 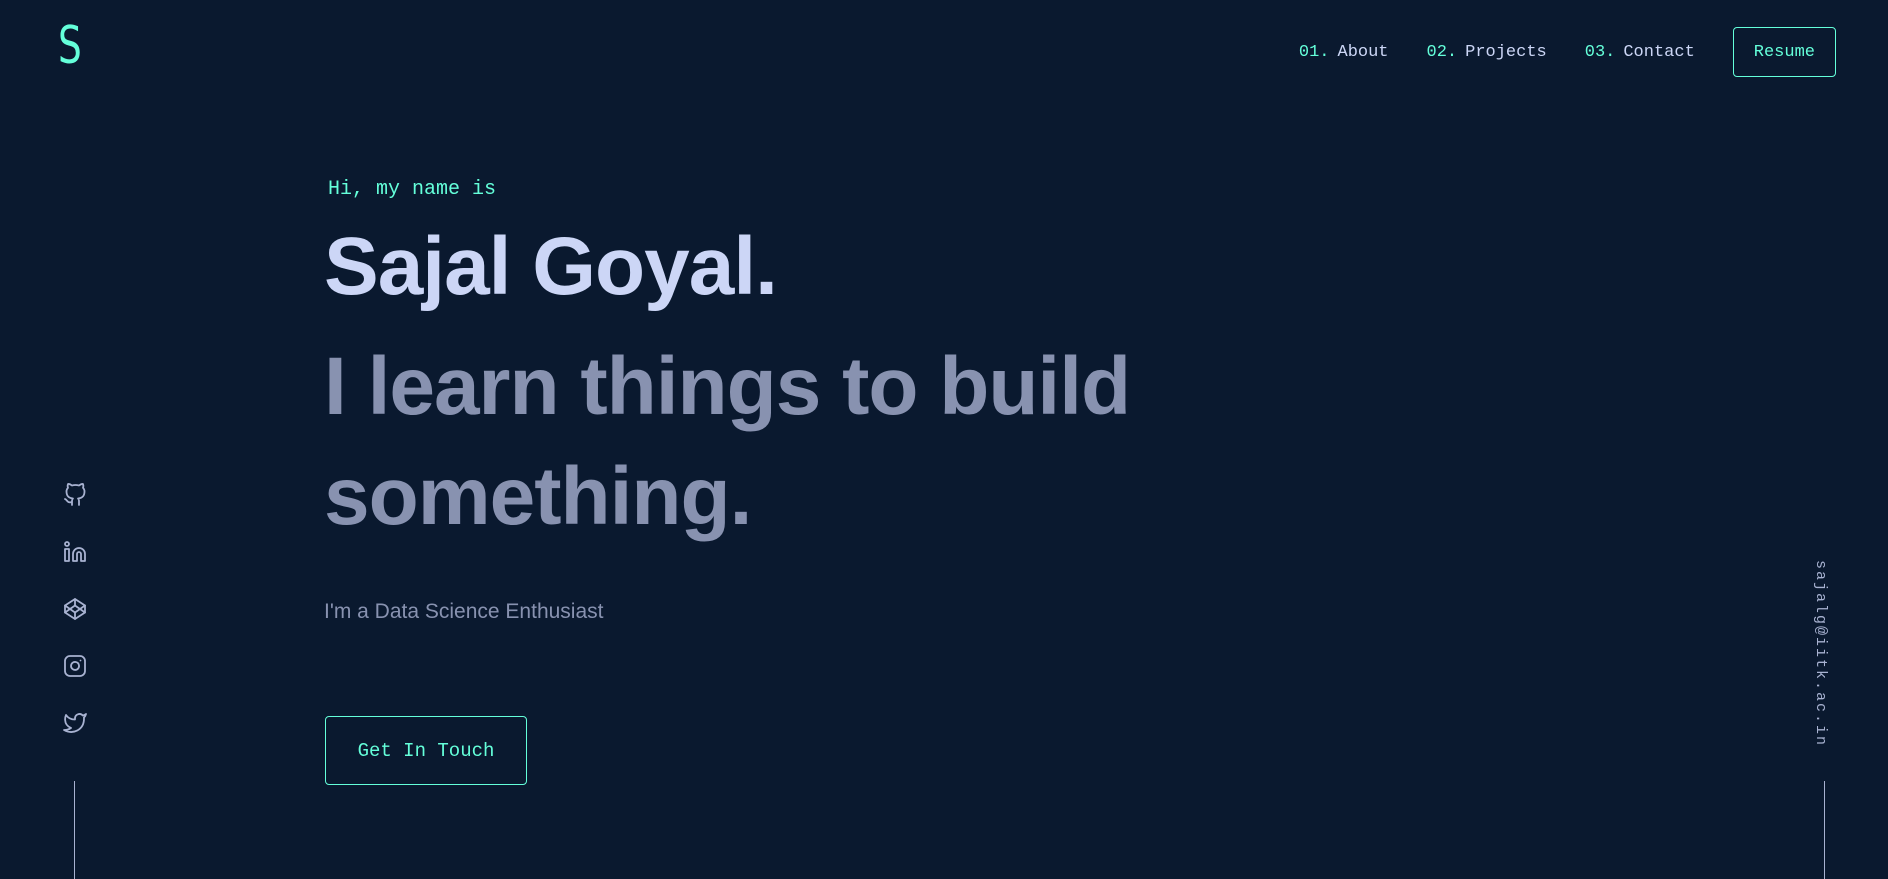 I want to click on twitter-link, so click(x=75, y=723).